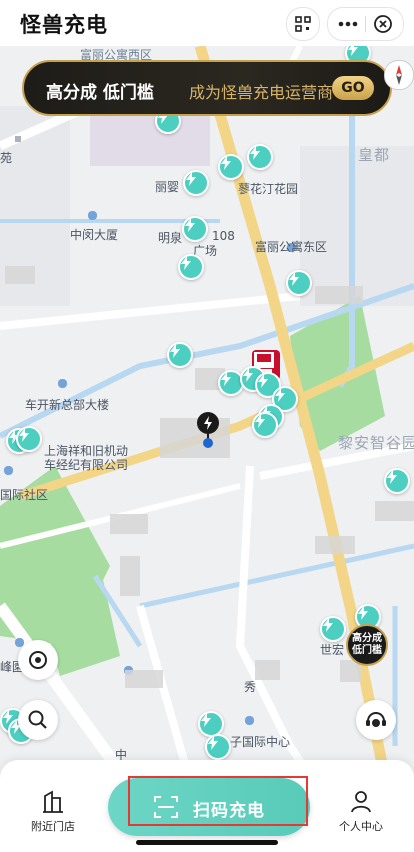  Describe the element at coordinates (291, 247) in the screenshot. I see `map-label: 富丽公寓东区` at that location.